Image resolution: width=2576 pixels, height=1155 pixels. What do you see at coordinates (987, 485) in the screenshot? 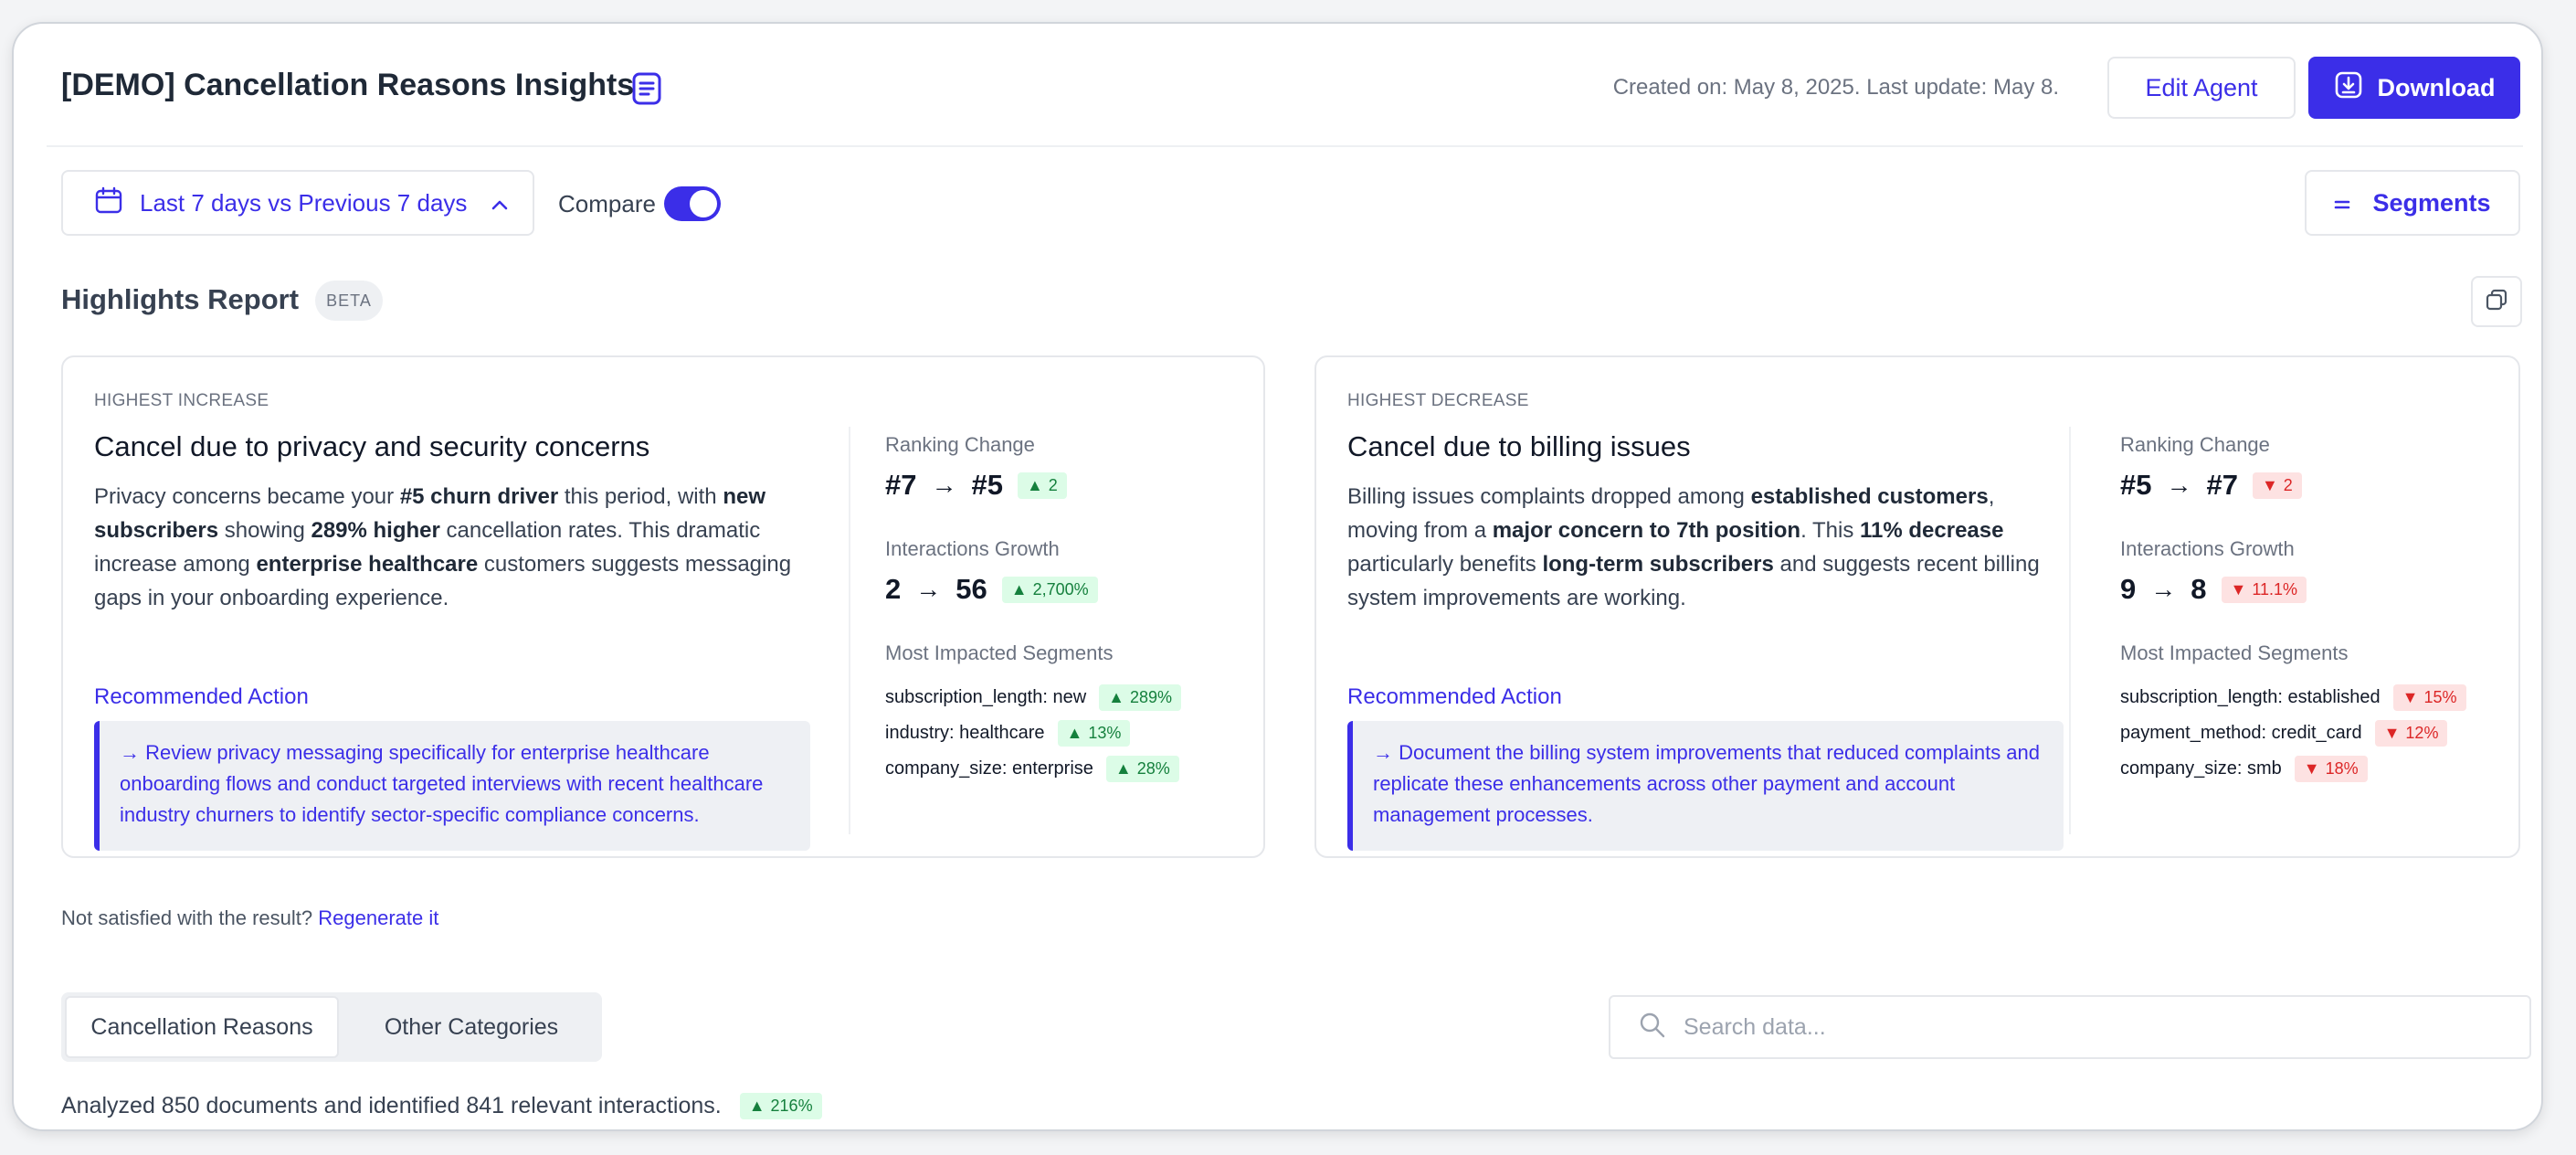
I see `ranking-to: #5` at bounding box center [987, 485].